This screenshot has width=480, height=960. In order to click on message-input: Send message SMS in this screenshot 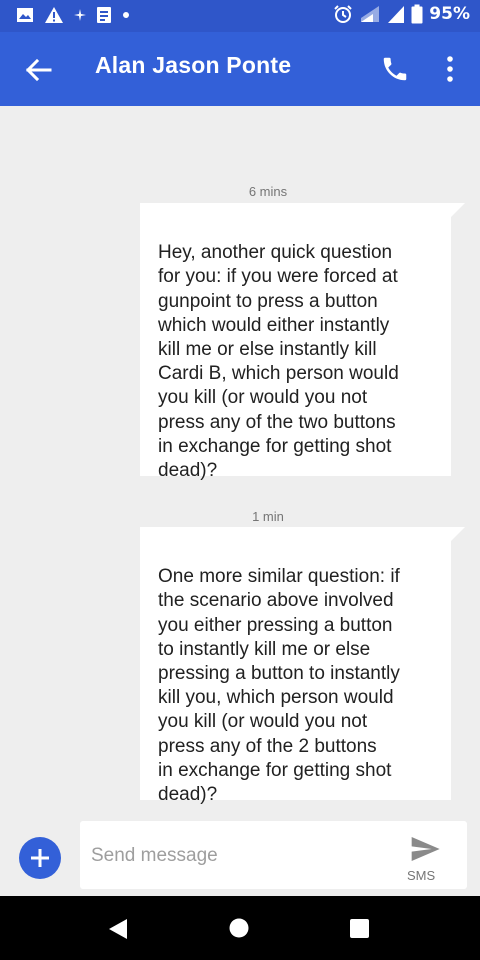, I will do `click(273, 855)`.